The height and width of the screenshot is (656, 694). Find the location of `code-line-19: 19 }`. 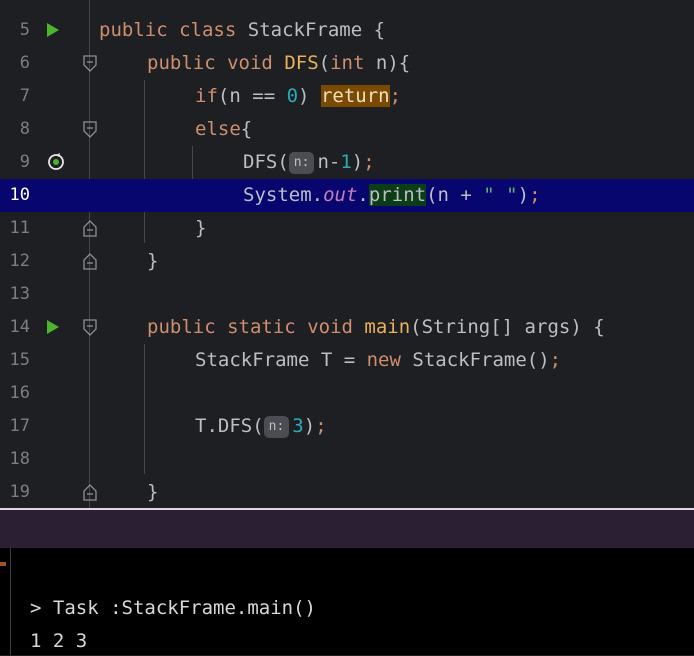

code-line-19: 19 } is located at coordinates (347, 492).